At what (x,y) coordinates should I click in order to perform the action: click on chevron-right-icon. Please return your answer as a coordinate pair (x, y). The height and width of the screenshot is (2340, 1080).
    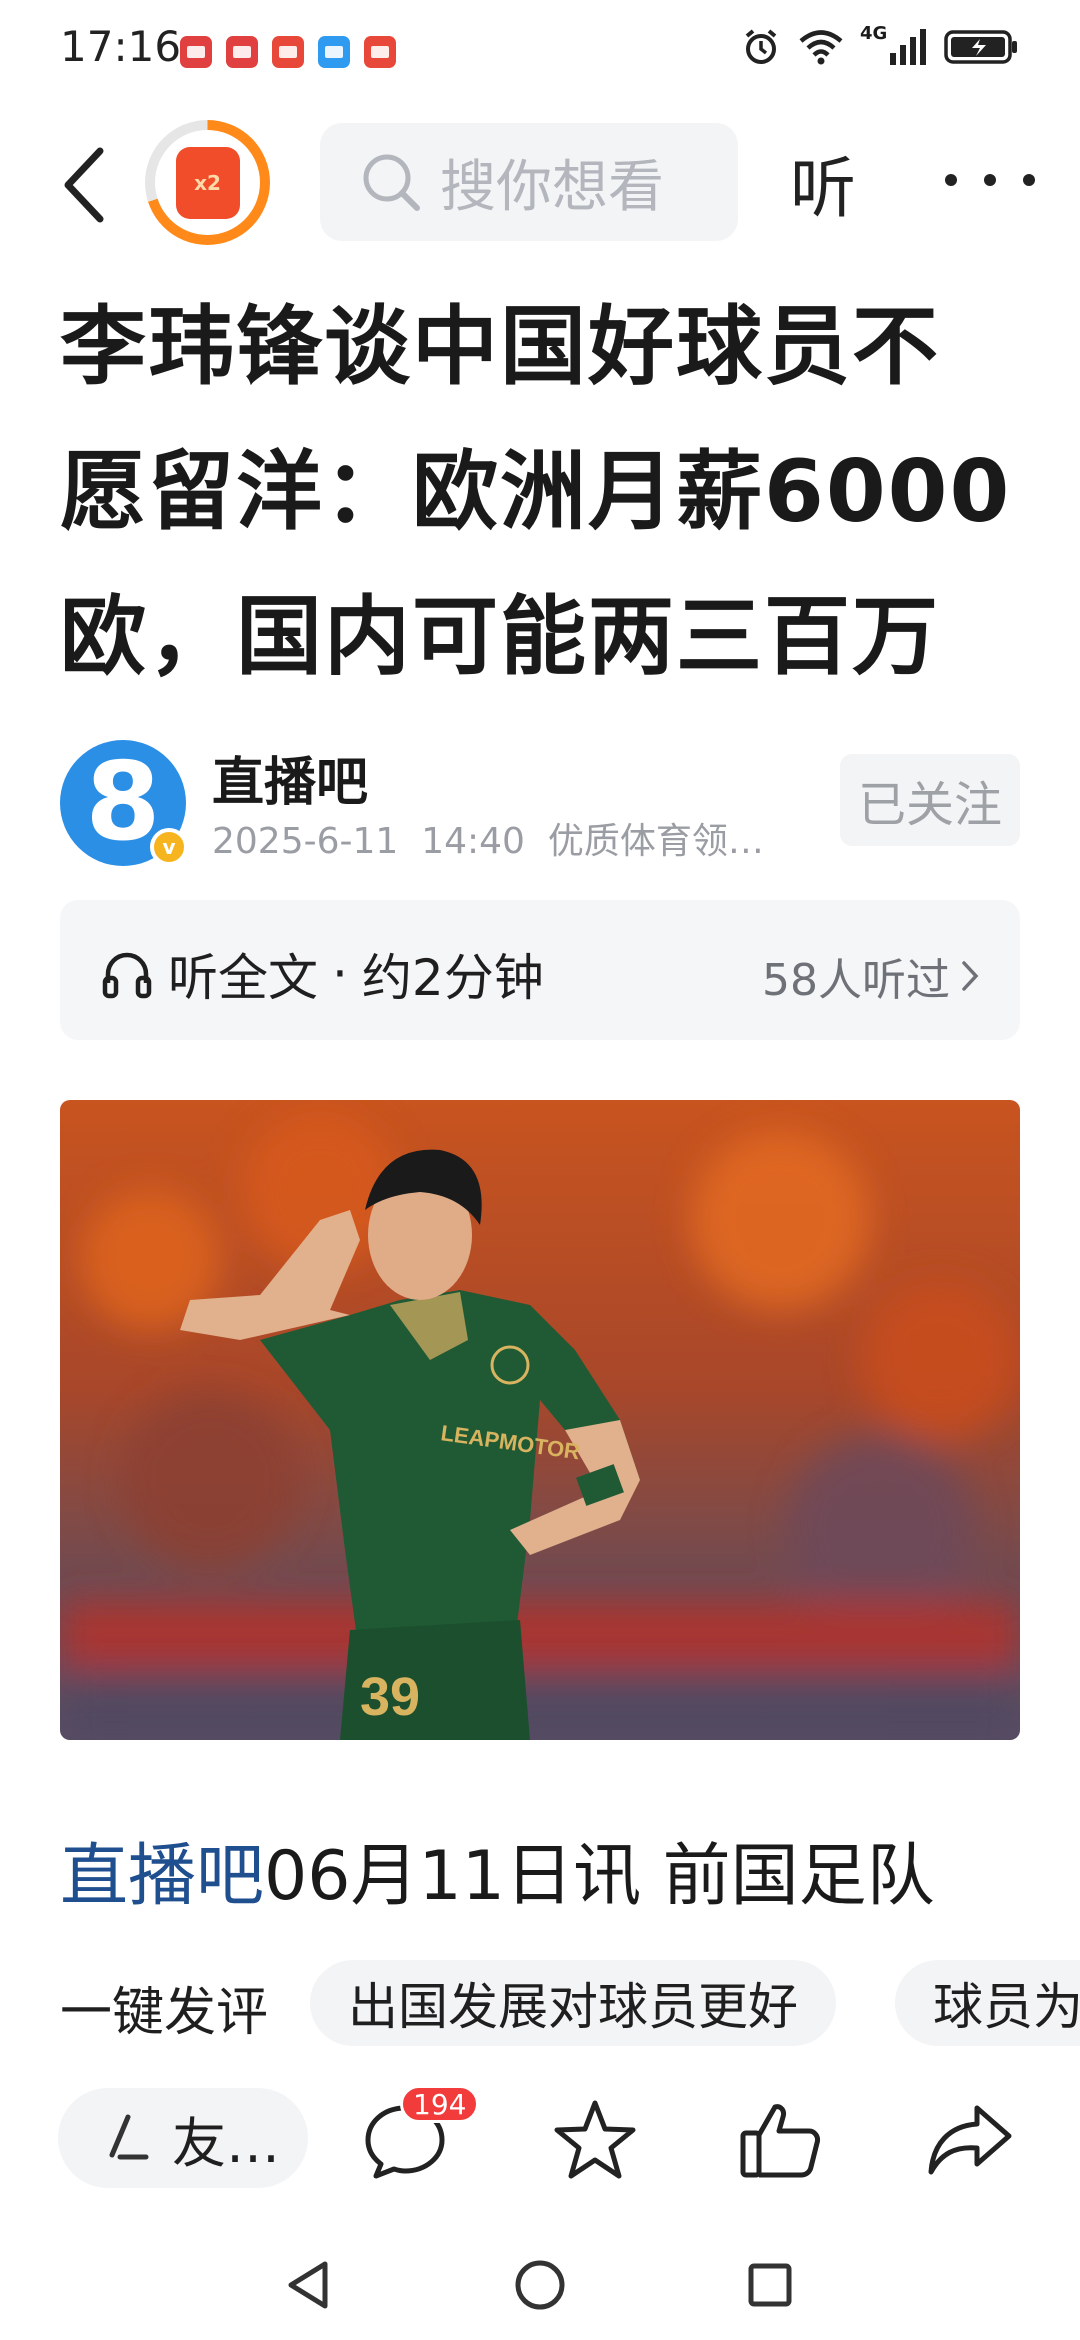
    Looking at the image, I should click on (970, 976).